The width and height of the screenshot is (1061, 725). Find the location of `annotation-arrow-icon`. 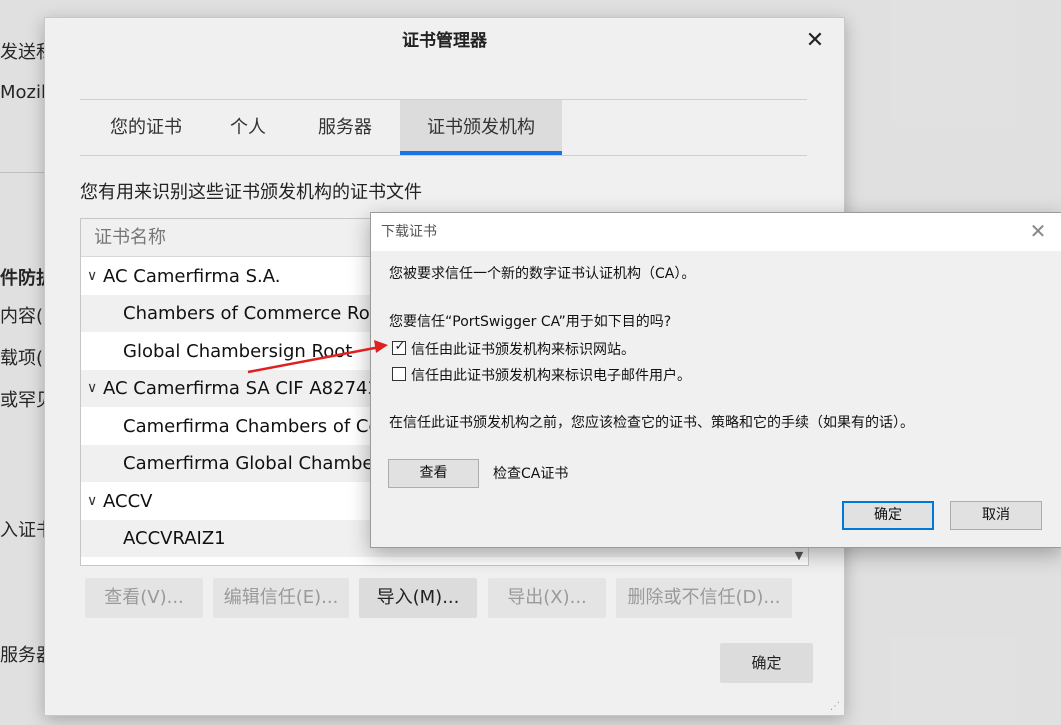

annotation-arrow-icon is located at coordinates (317, 357).